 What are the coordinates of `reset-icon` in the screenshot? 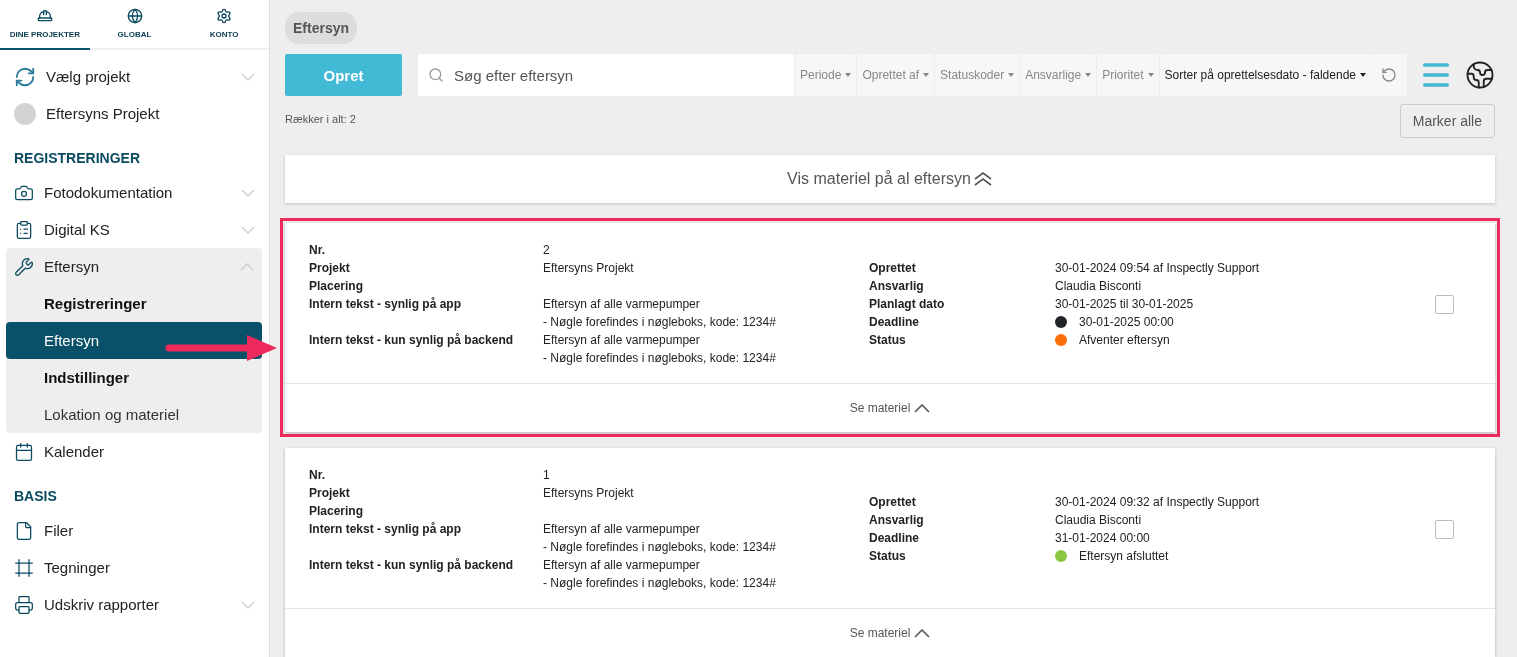 It's located at (1389, 75).